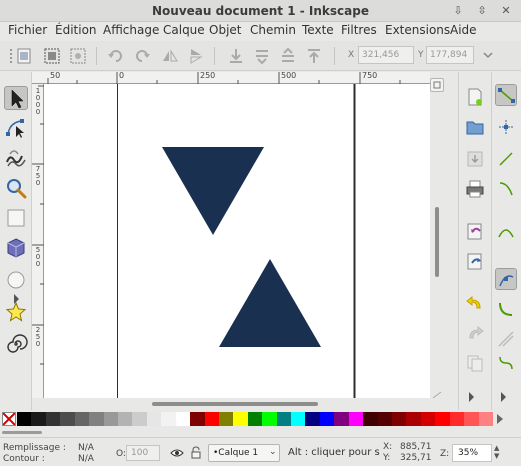 The height and width of the screenshot is (466, 521). Describe the element at coordinates (24, 56) in the screenshot. I see `select-all-icon` at that location.